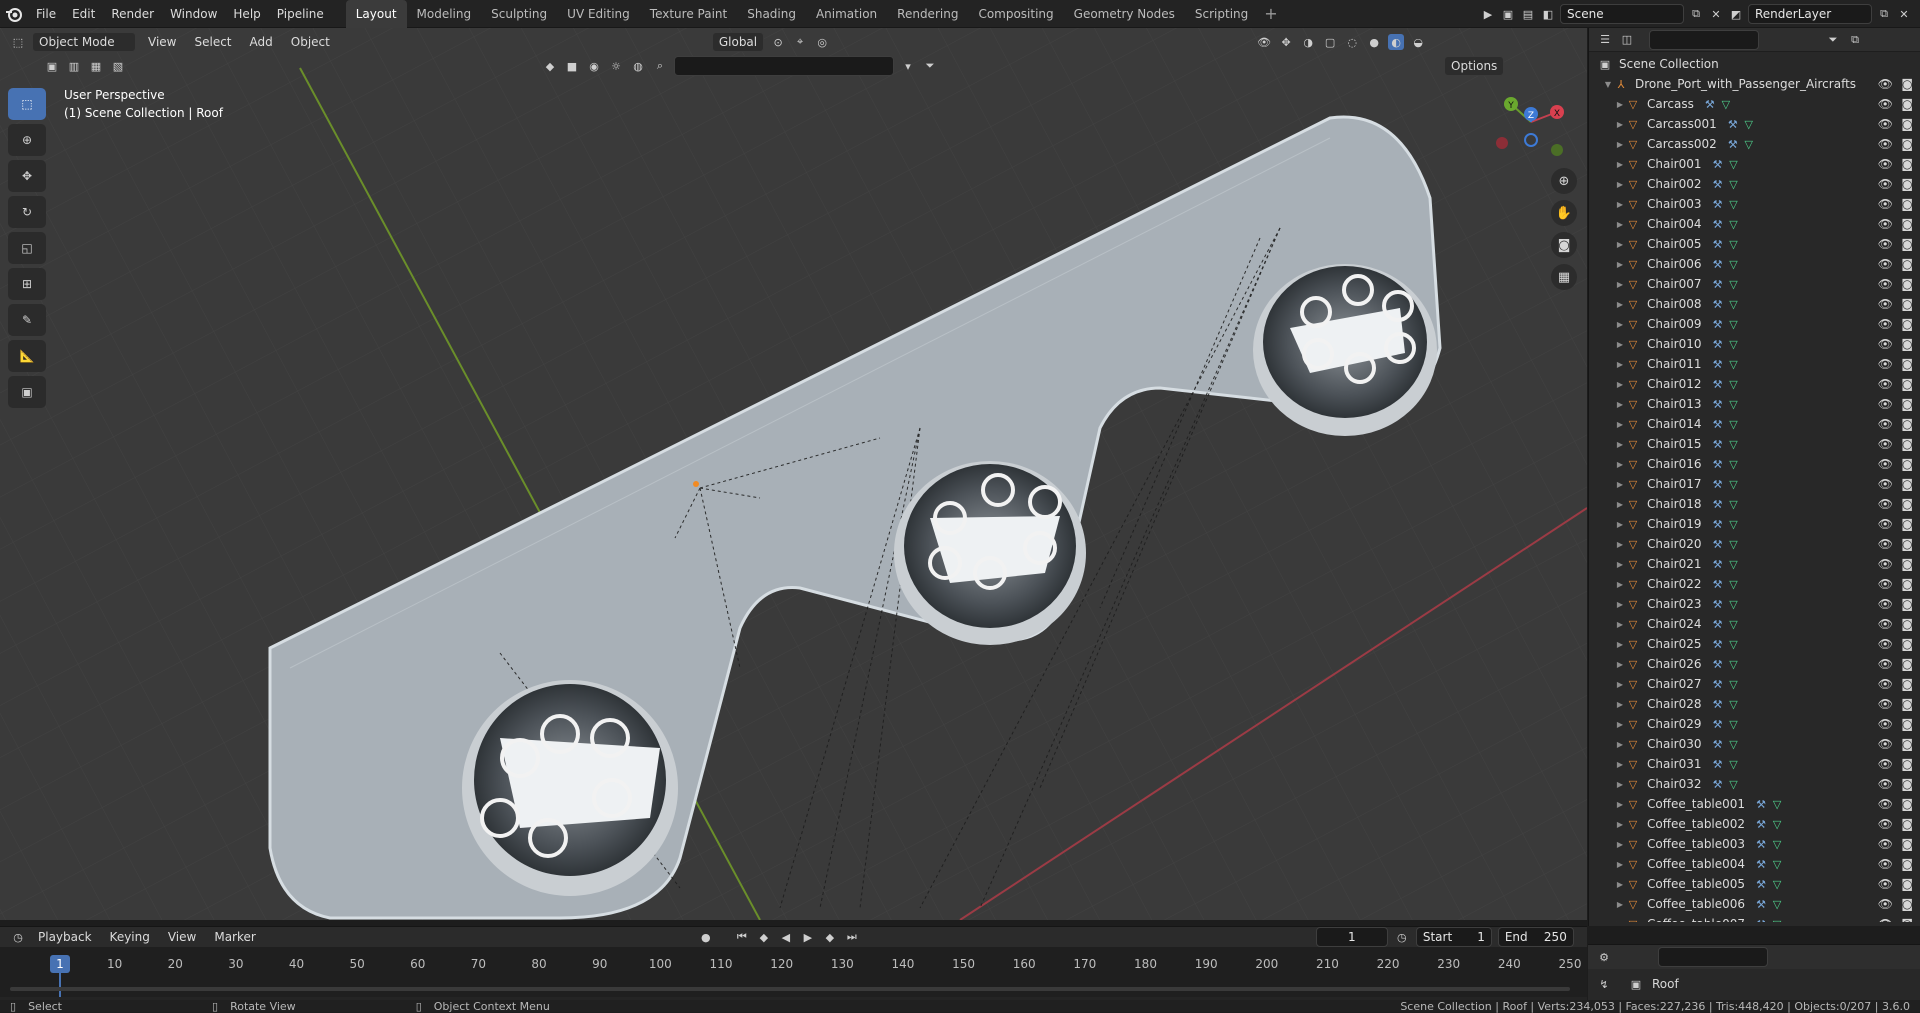  Describe the element at coordinates (1754, 144) in the screenshot. I see `outliner-item: ▶ ▽ Carcass002 ⚒ ▽ 👁 ◙` at that location.